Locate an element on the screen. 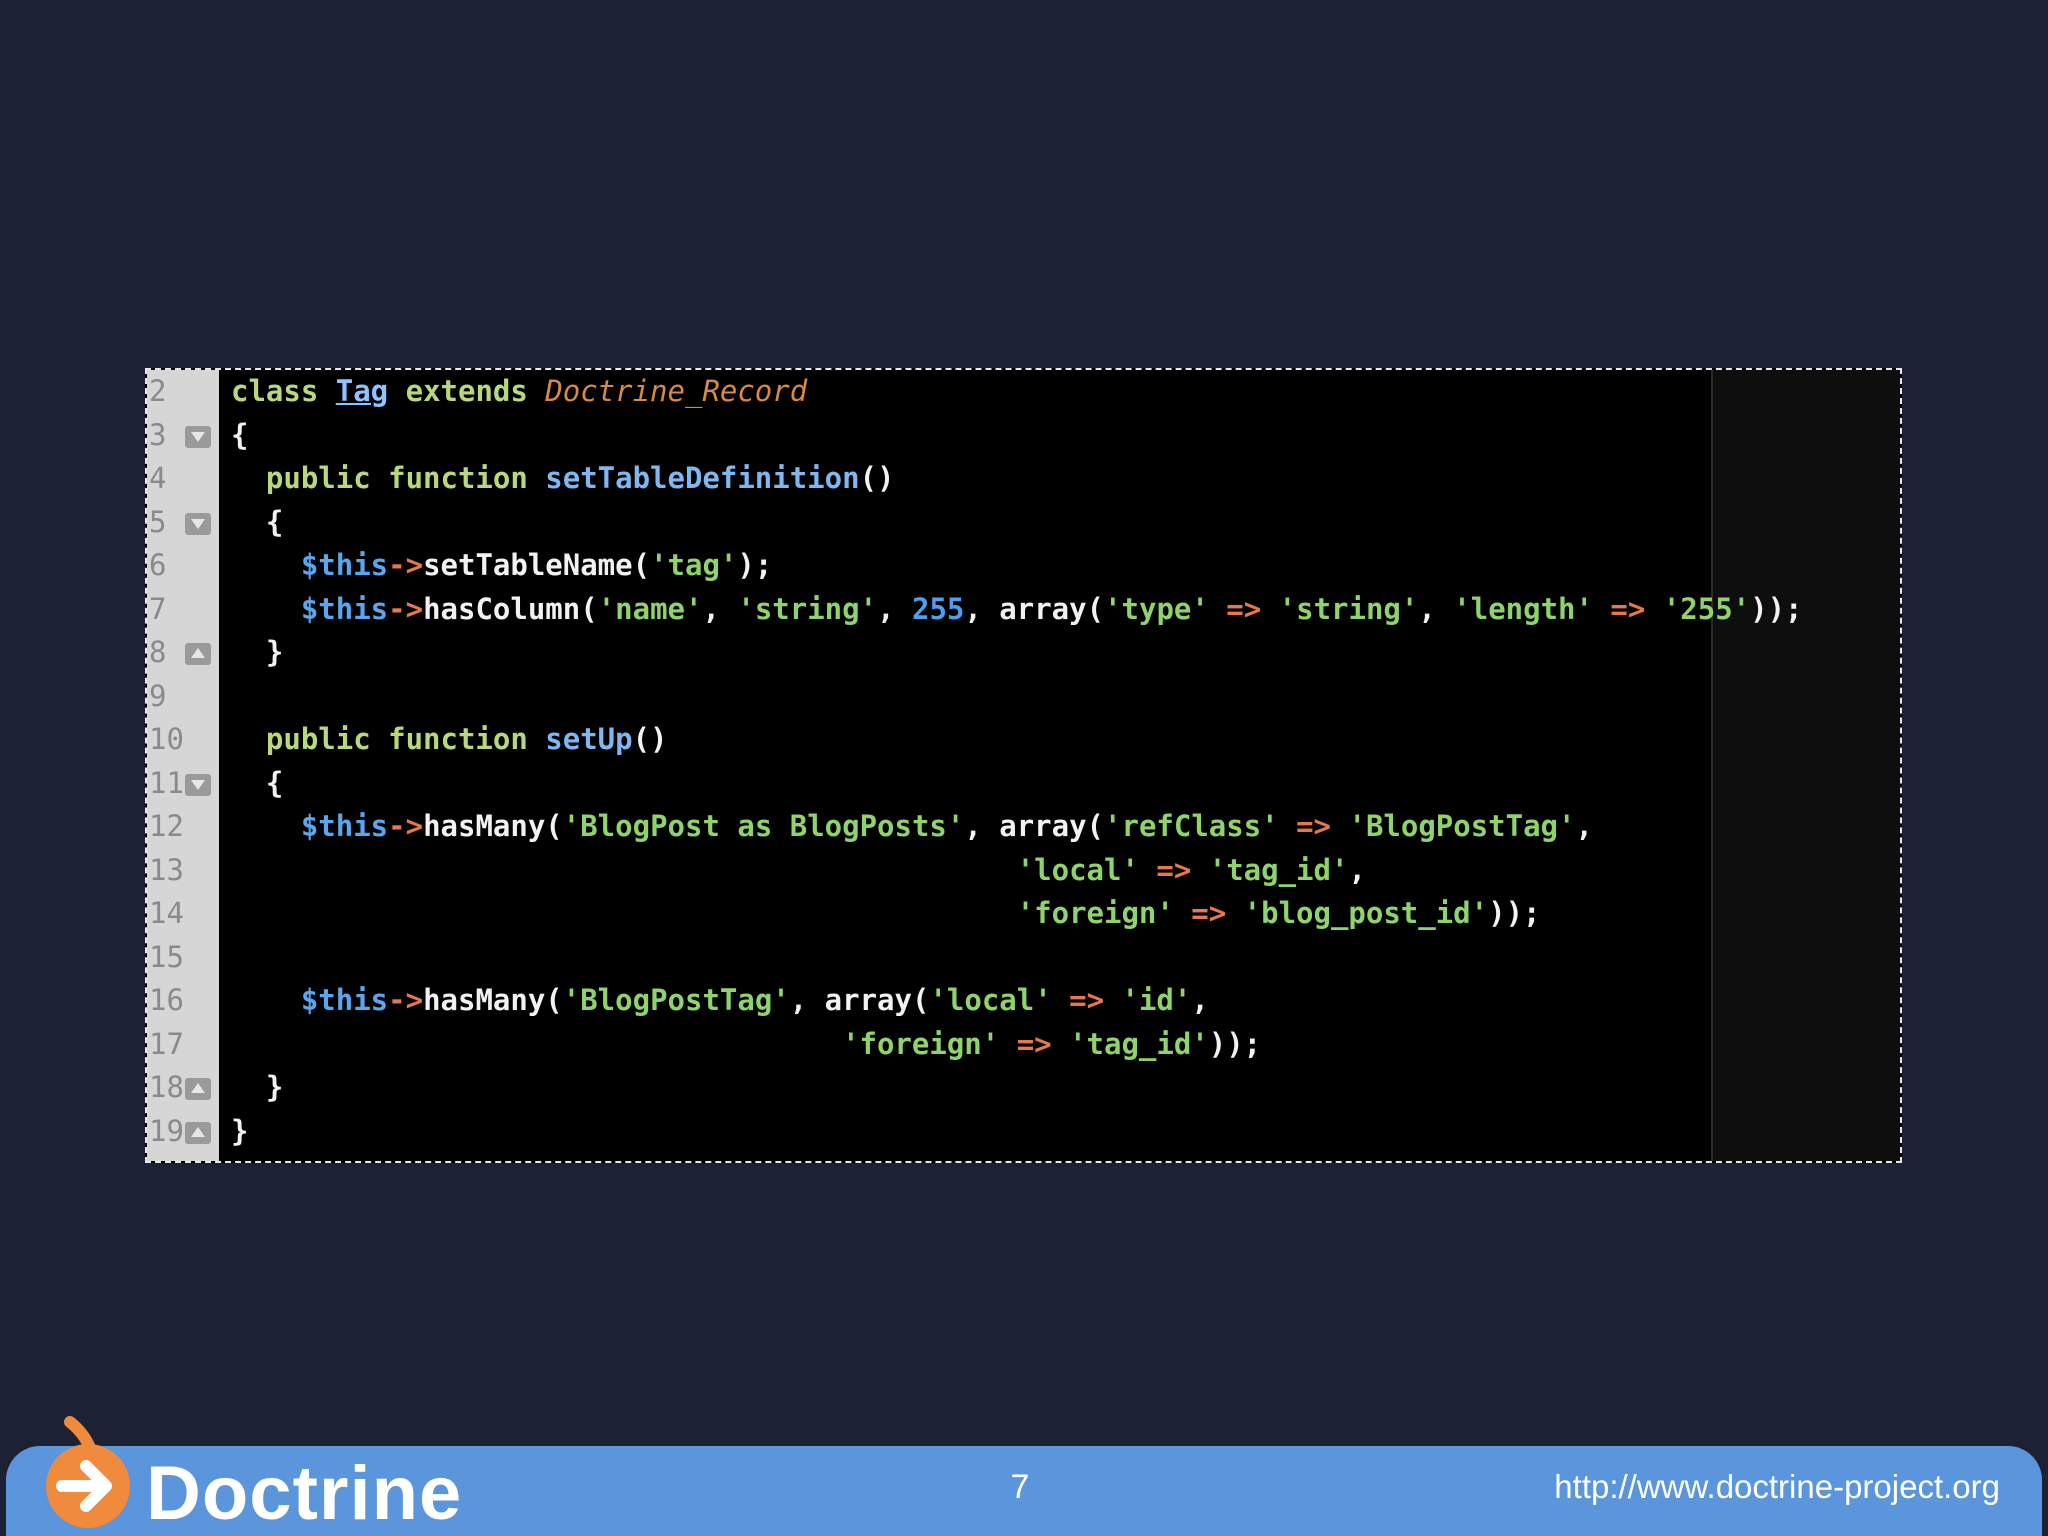 This screenshot has width=2048, height=1536. code-token: 'BlogPost as BlogPosts' is located at coordinates (763, 826).